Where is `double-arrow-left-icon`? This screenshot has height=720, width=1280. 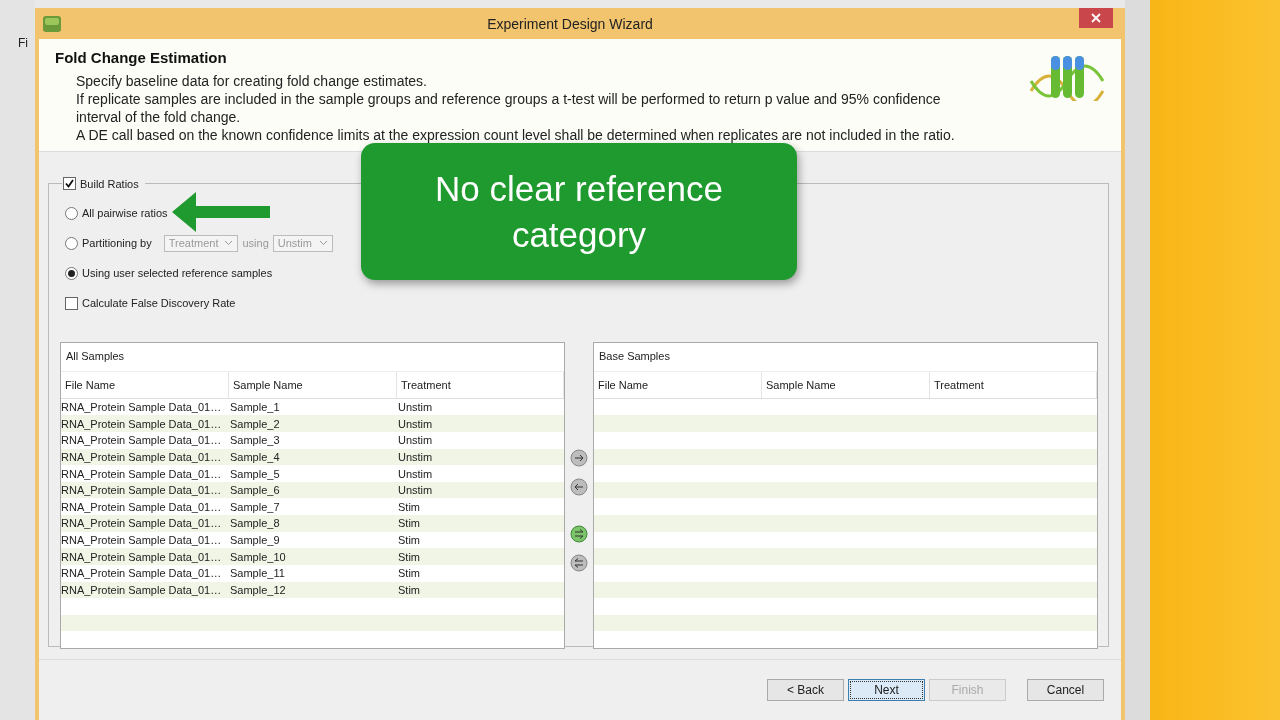
double-arrow-left-icon is located at coordinates (579, 563).